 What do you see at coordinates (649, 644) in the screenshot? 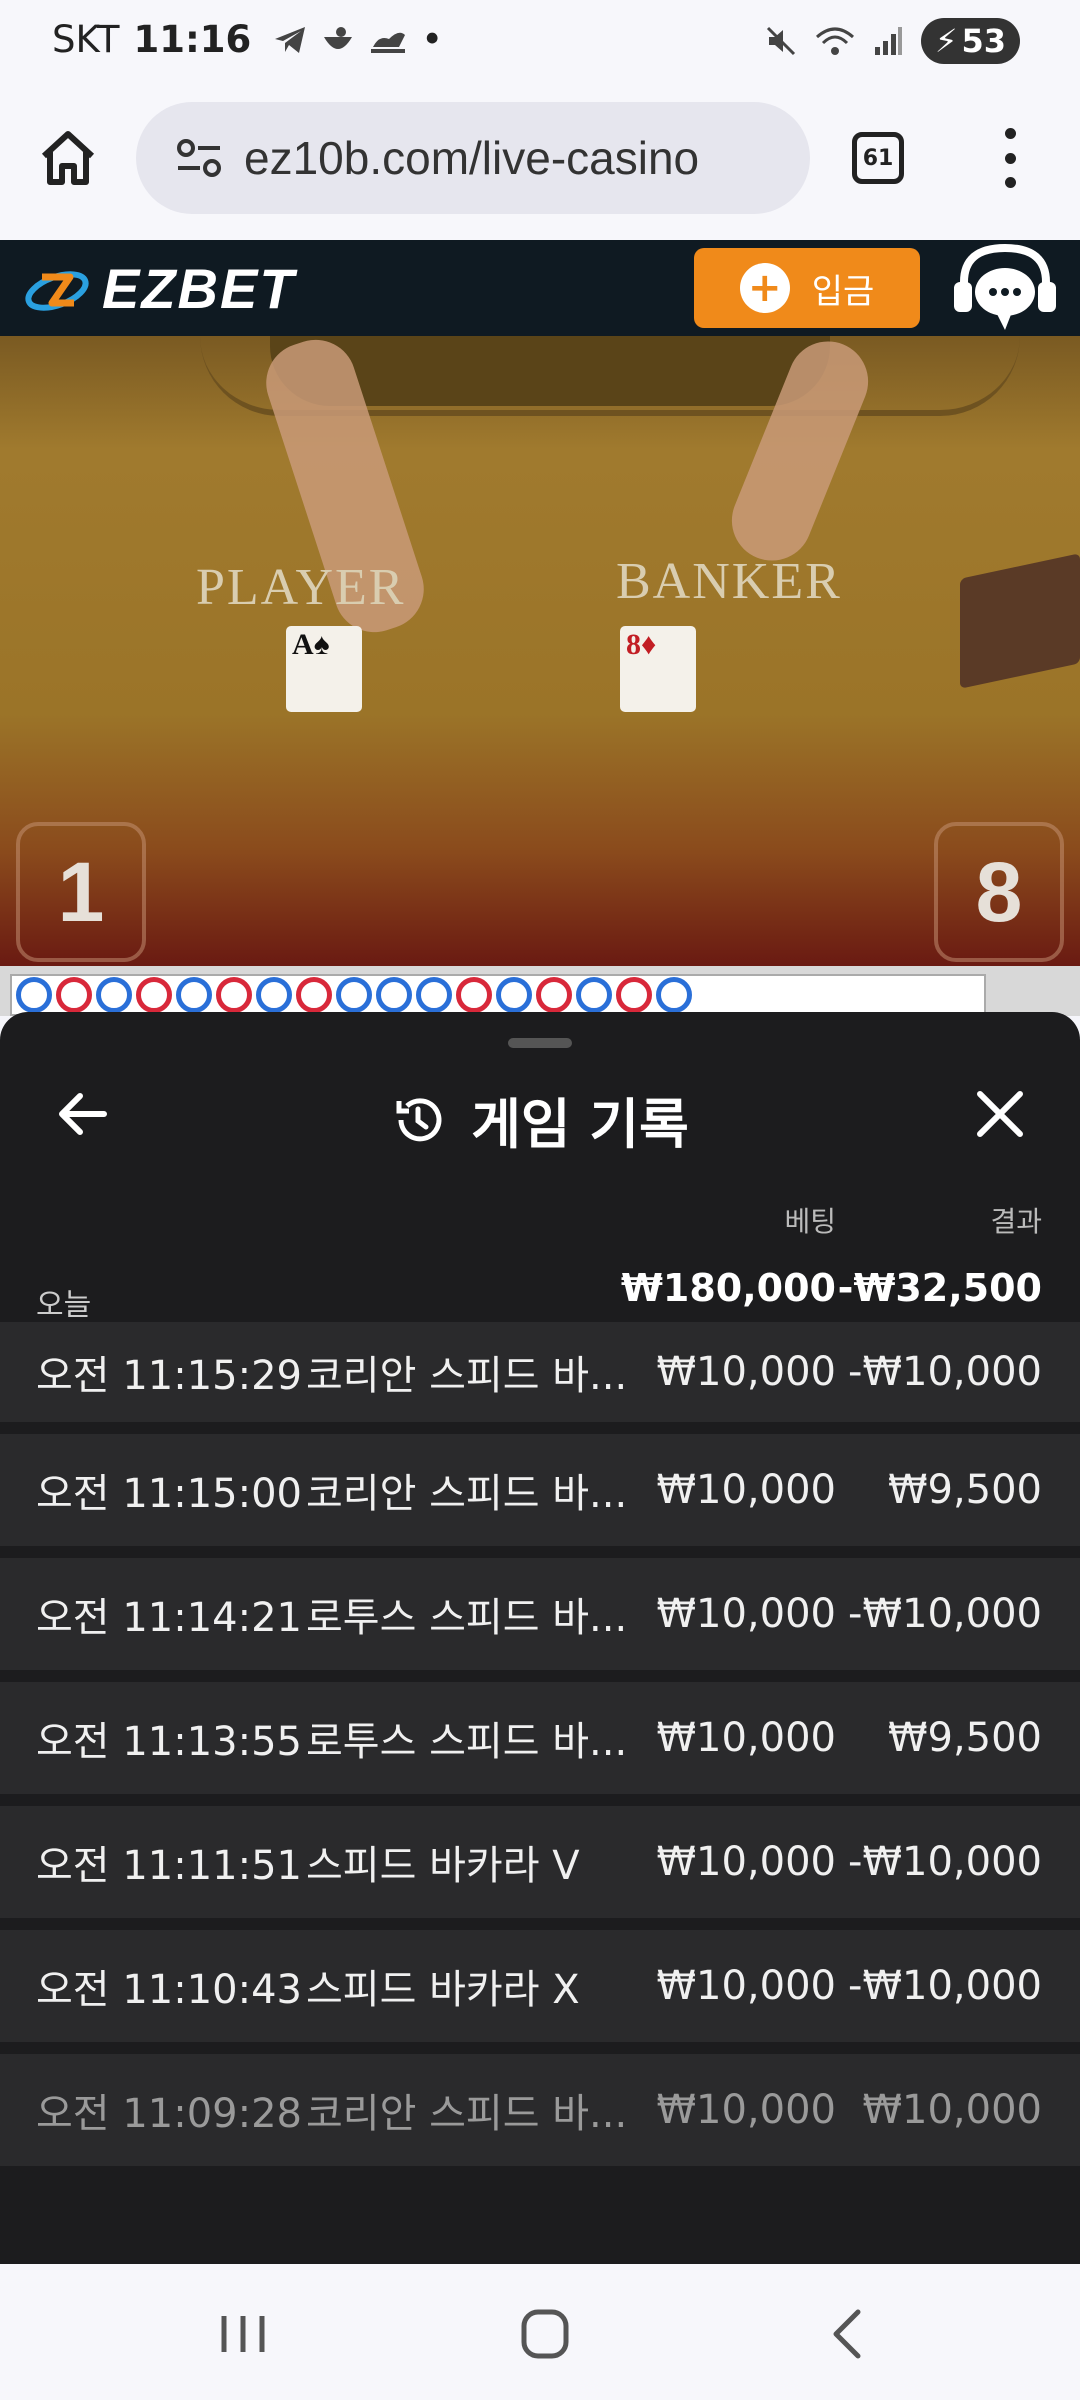
I see `banker-card-suit: ♦` at bounding box center [649, 644].